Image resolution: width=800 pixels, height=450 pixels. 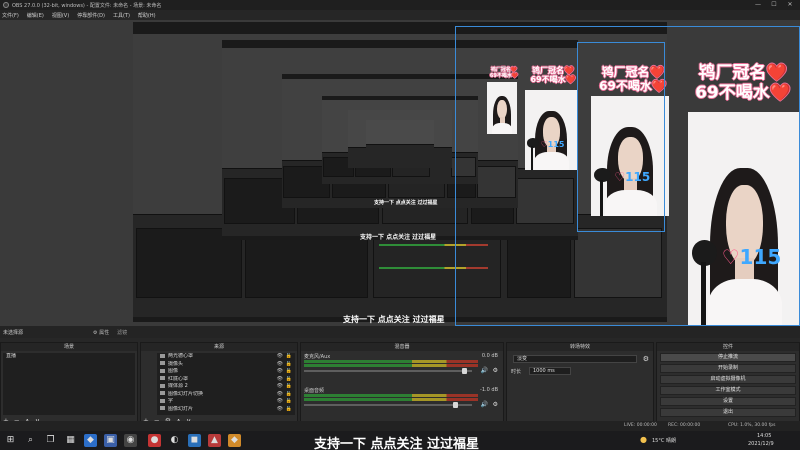 I want to click on clock-date: 2021/12/9, so click(x=761, y=444).